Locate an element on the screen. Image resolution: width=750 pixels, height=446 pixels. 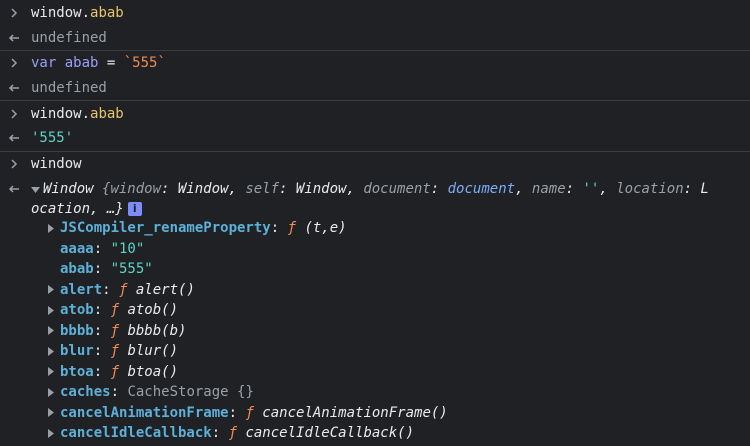
property-value: btoa() is located at coordinates (149, 371).